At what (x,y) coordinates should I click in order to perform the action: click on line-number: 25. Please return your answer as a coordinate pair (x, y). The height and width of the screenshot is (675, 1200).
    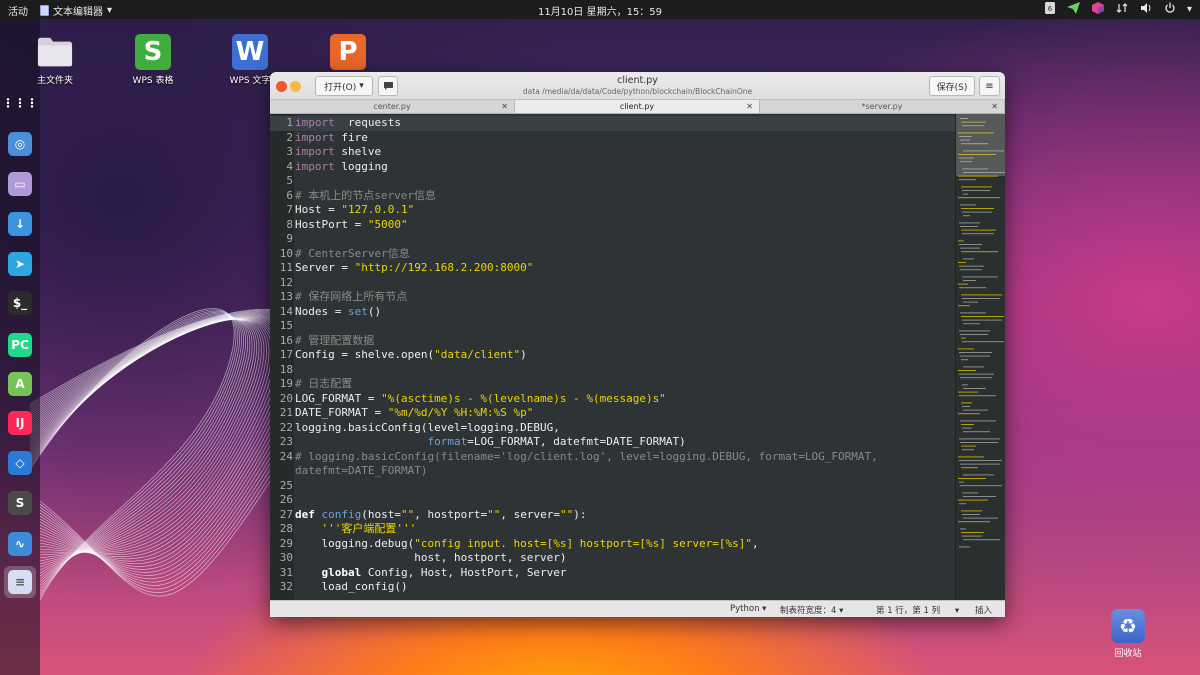
    Looking at the image, I should click on (286, 485).